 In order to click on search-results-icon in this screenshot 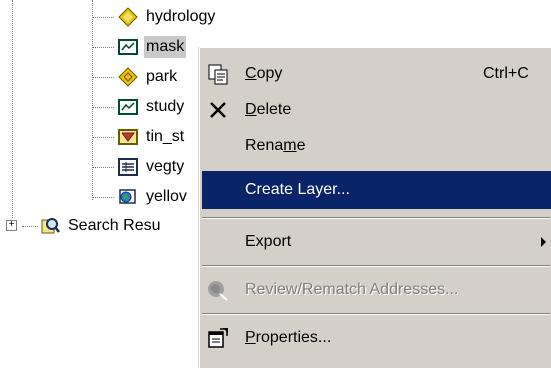, I will do `click(50, 226)`.